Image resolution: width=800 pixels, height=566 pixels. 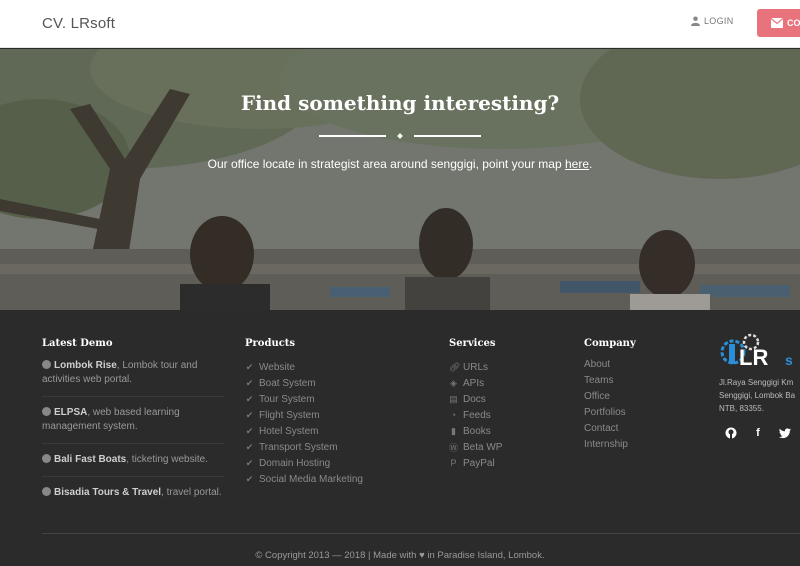 I want to click on company-title: Company, so click(x=610, y=343).